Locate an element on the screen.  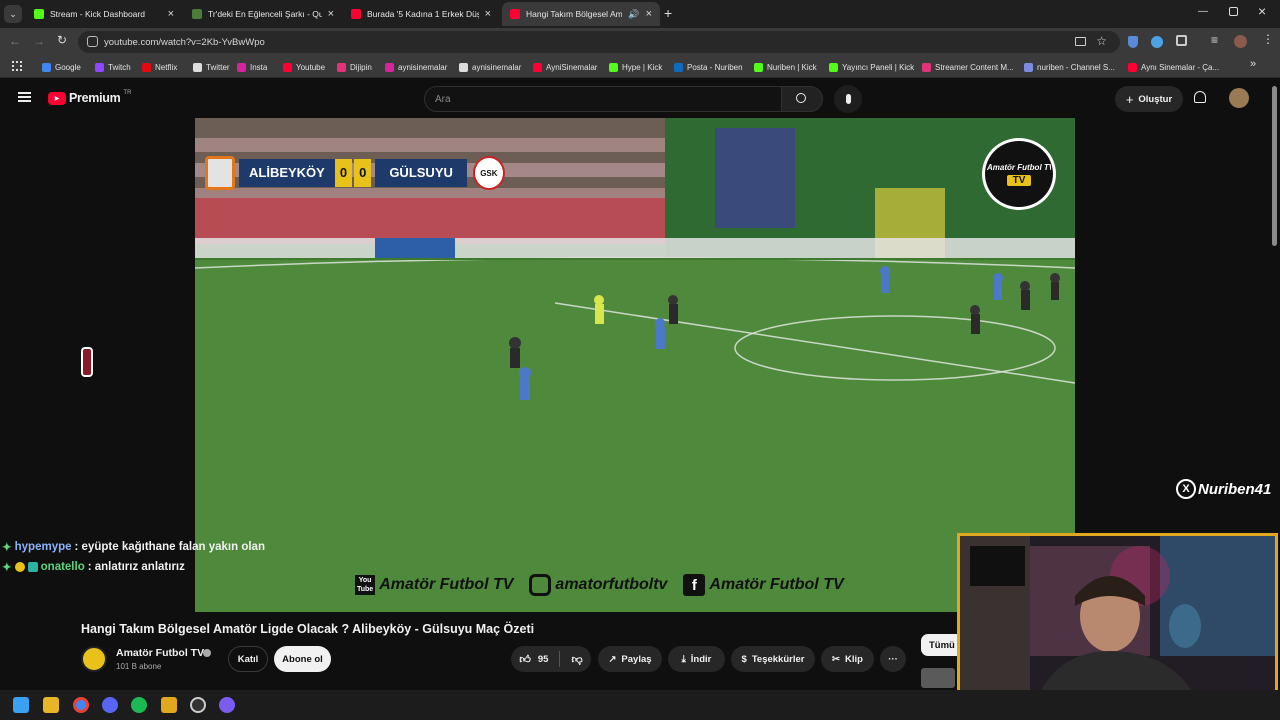
browser-tab: Burada '5 Kadına 1 Erkek Düşüy × is located at coordinates (421, 14).